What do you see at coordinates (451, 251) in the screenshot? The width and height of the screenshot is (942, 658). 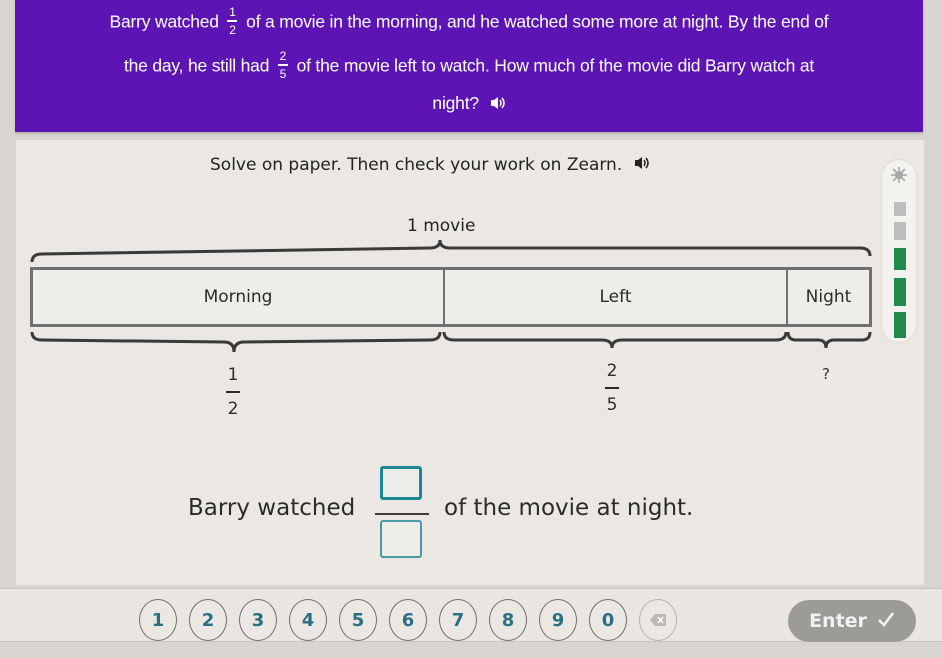 I see `top-brace` at bounding box center [451, 251].